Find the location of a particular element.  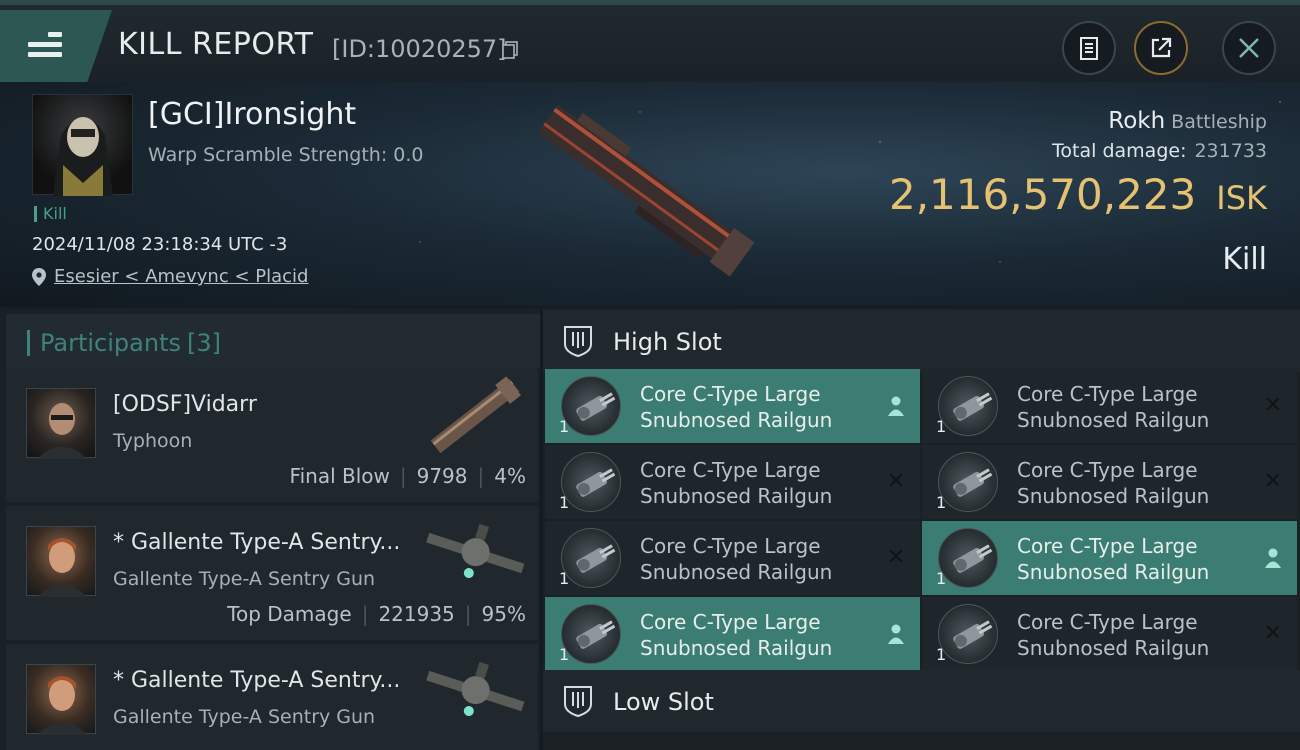

total-damage-value: 231733 is located at coordinates (1230, 151).